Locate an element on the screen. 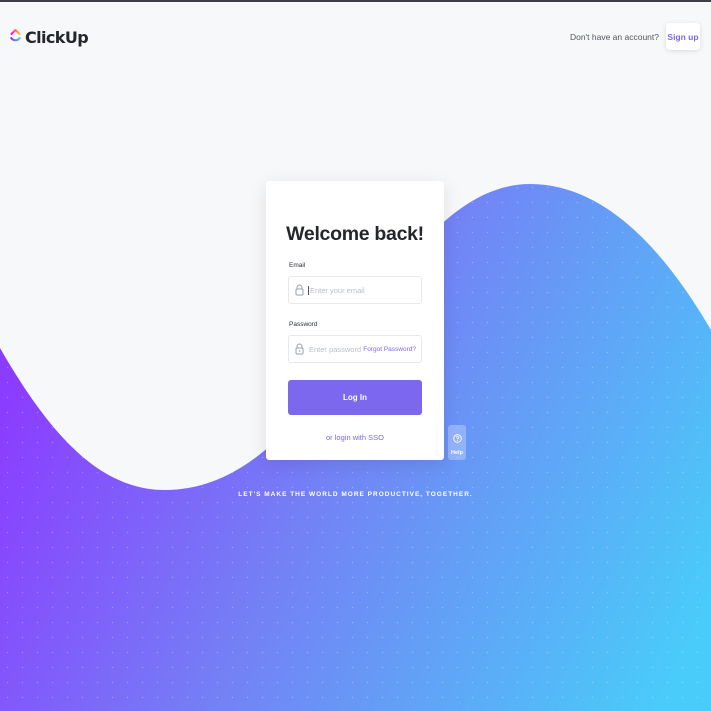 This screenshot has height=711, width=711. help-label: Help is located at coordinates (457, 452).